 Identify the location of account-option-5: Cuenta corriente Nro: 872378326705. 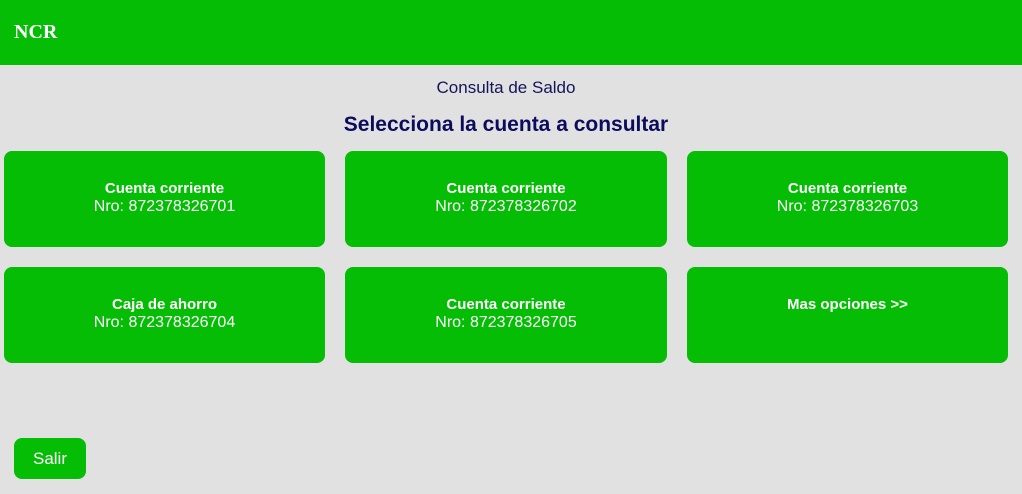
(506, 315).